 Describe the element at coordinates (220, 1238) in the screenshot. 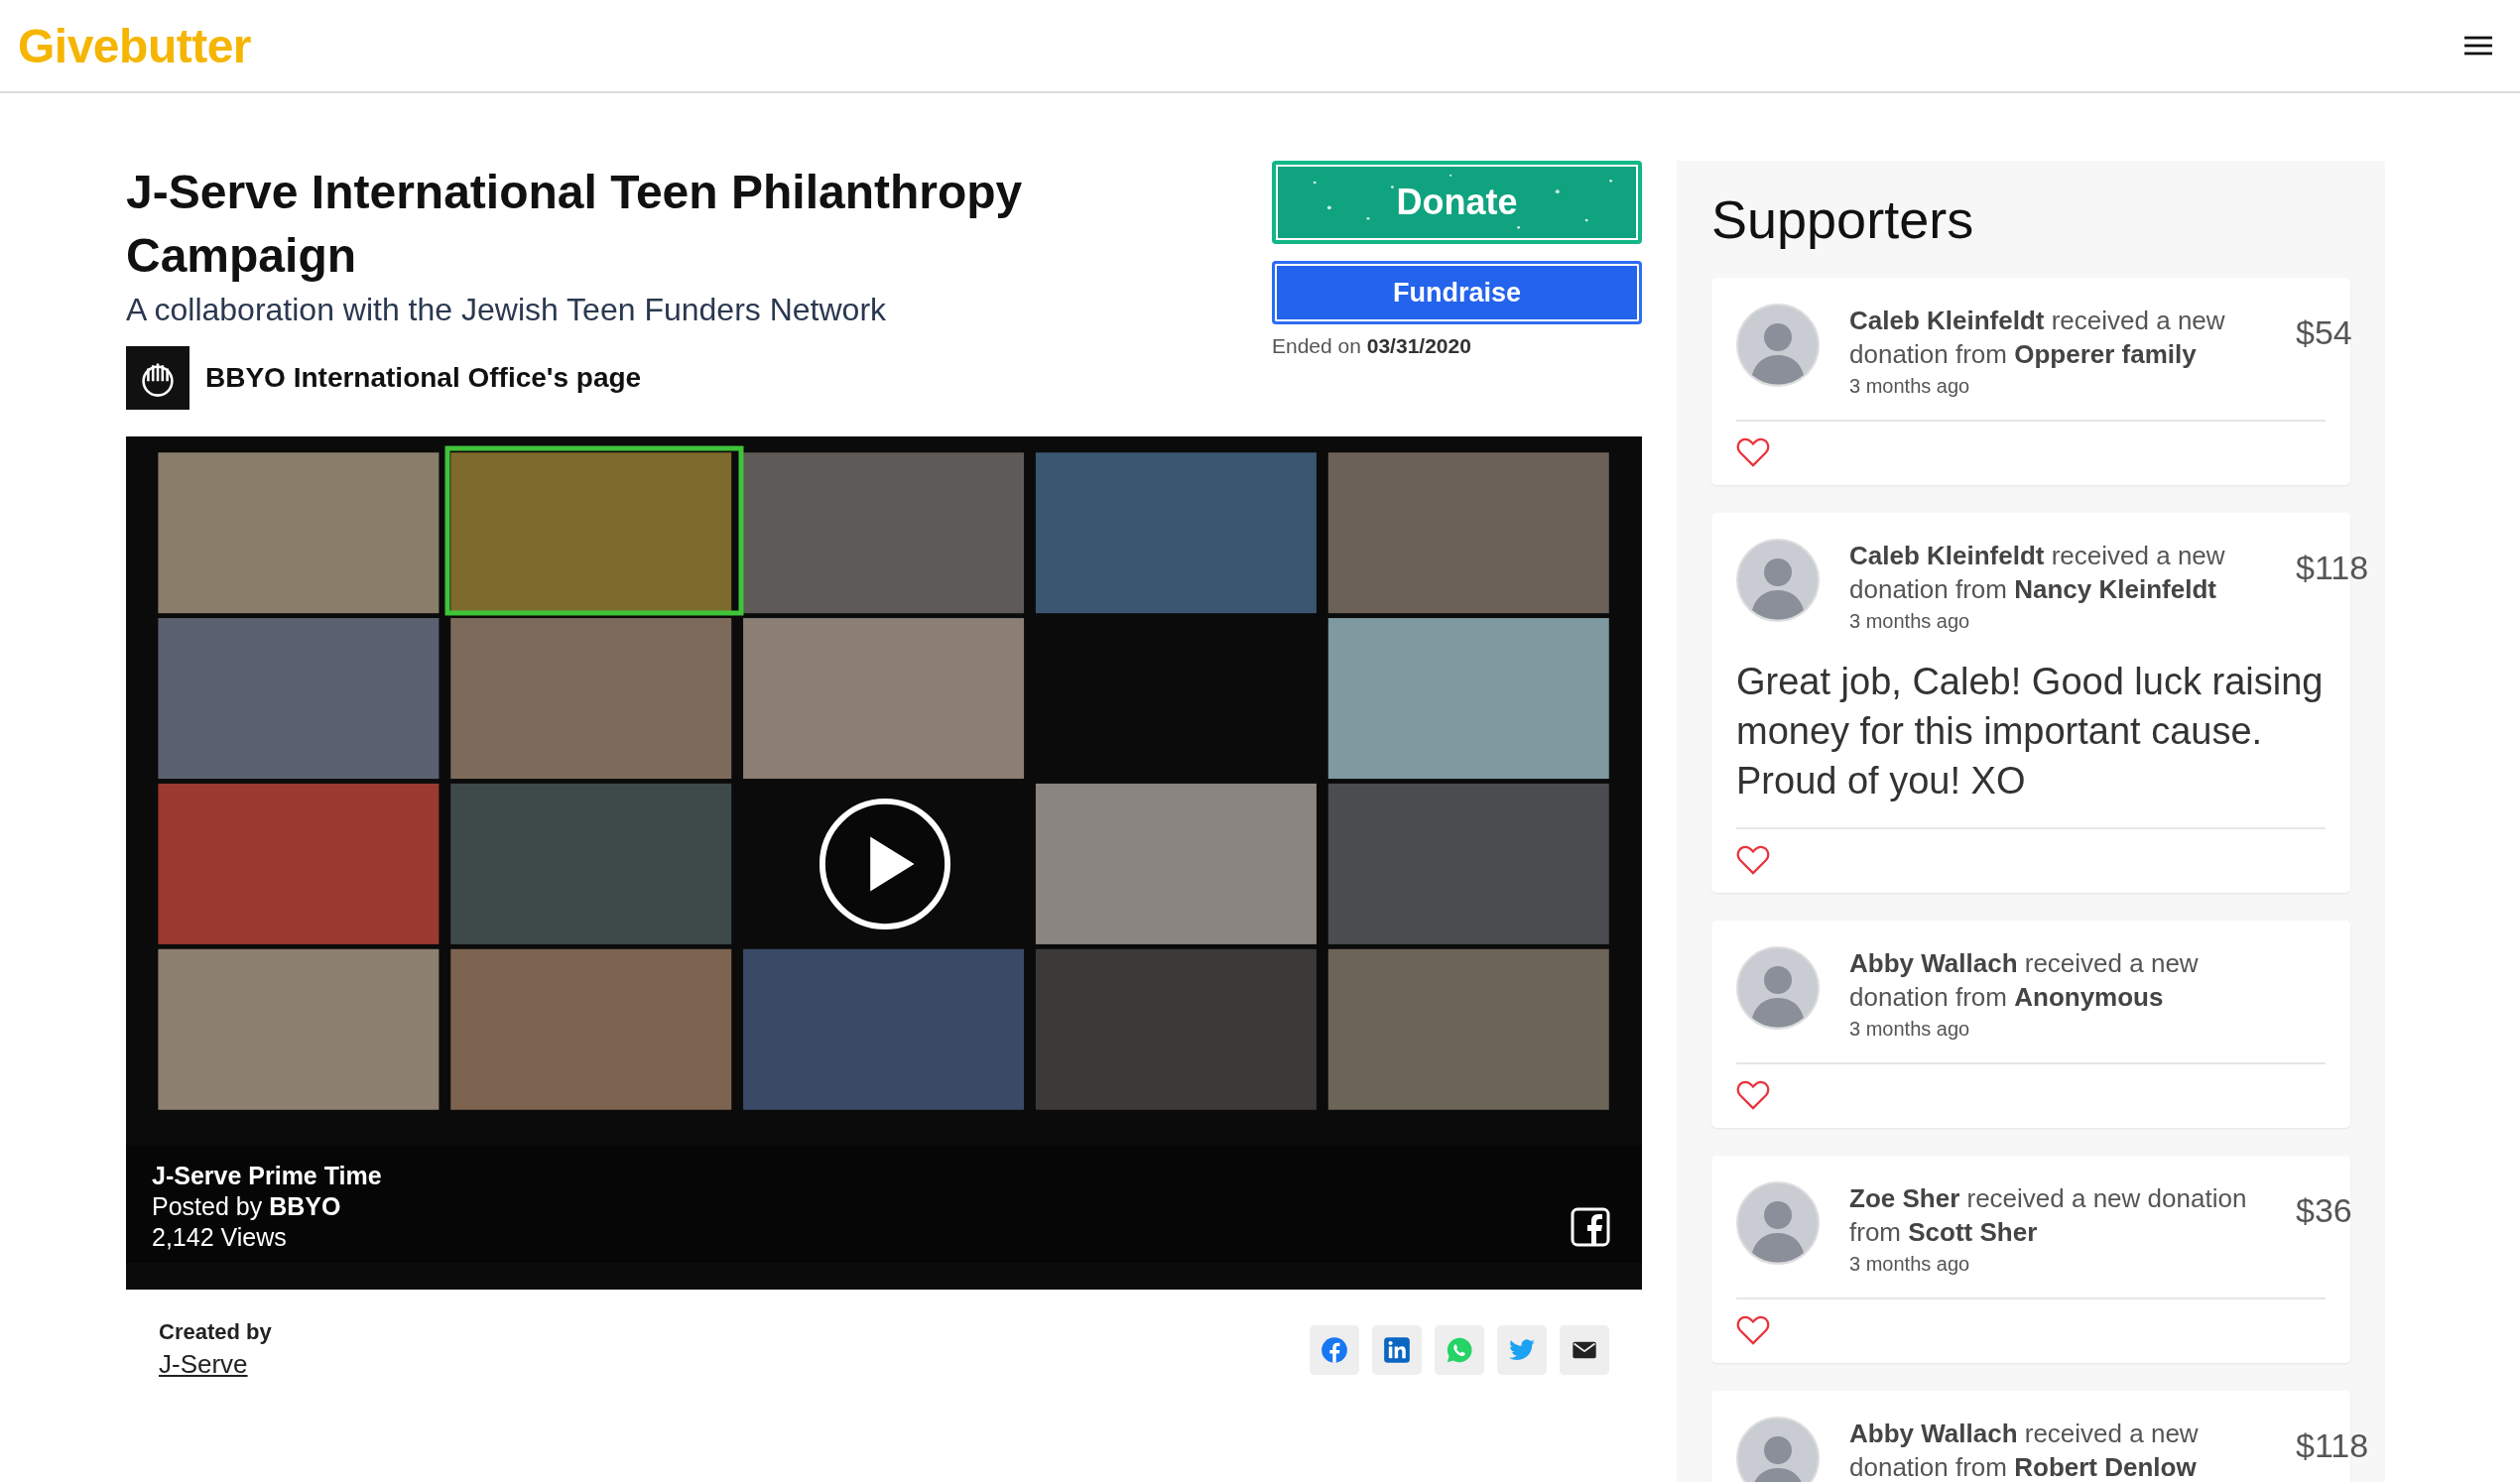

I see `view-count: 2,142 Views` at that location.